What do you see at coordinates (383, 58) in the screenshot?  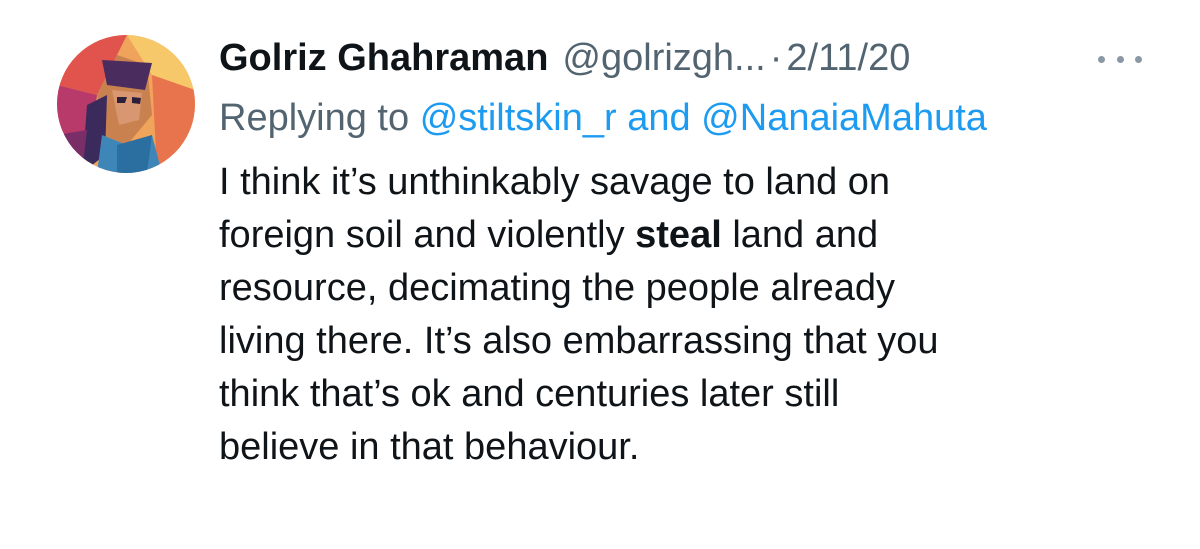 I see `author-display-name: Golriz Ghahraman` at bounding box center [383, 58].